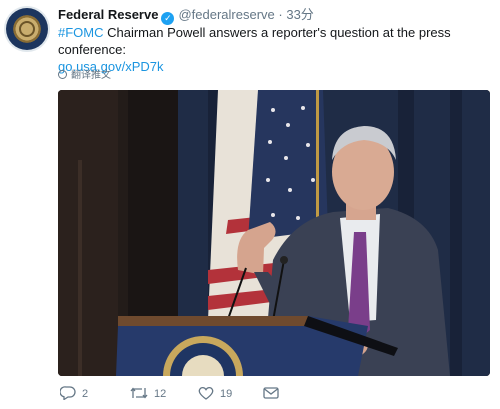  What do you see at coordinates (67, 393) in the screenshot?
I see `reply-icon` at bounding box center [67, 393].